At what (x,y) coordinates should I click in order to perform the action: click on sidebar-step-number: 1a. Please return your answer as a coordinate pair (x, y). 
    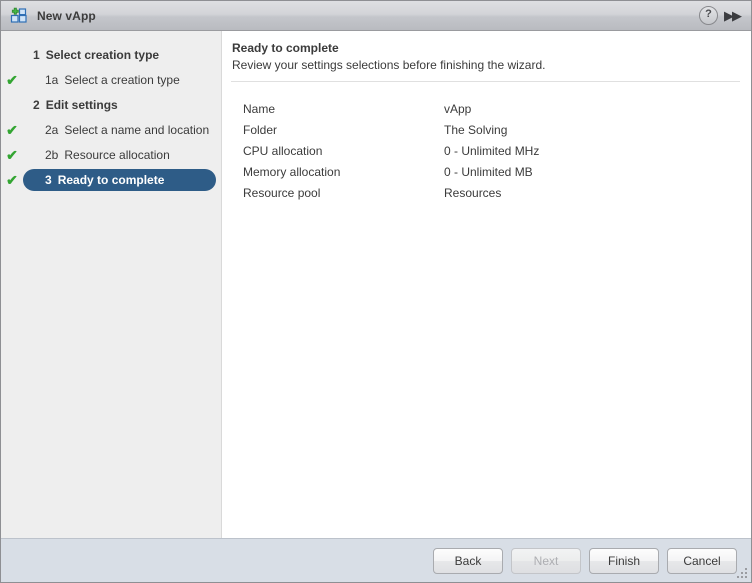
    Looking at the image, I should click on (52, 79).